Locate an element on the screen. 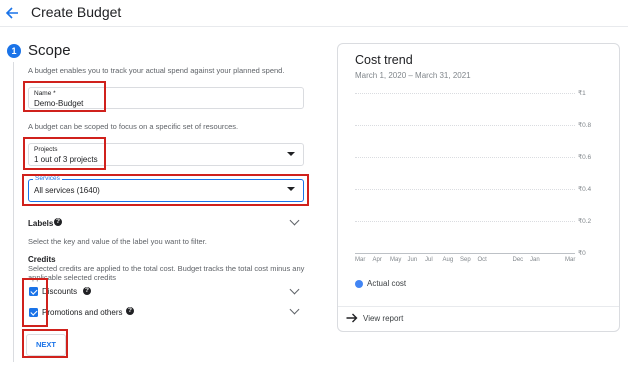 The height and width of the screenshot is (367, 628). y-tick-label: ₹0.6 is located at coordinates (585, 157).